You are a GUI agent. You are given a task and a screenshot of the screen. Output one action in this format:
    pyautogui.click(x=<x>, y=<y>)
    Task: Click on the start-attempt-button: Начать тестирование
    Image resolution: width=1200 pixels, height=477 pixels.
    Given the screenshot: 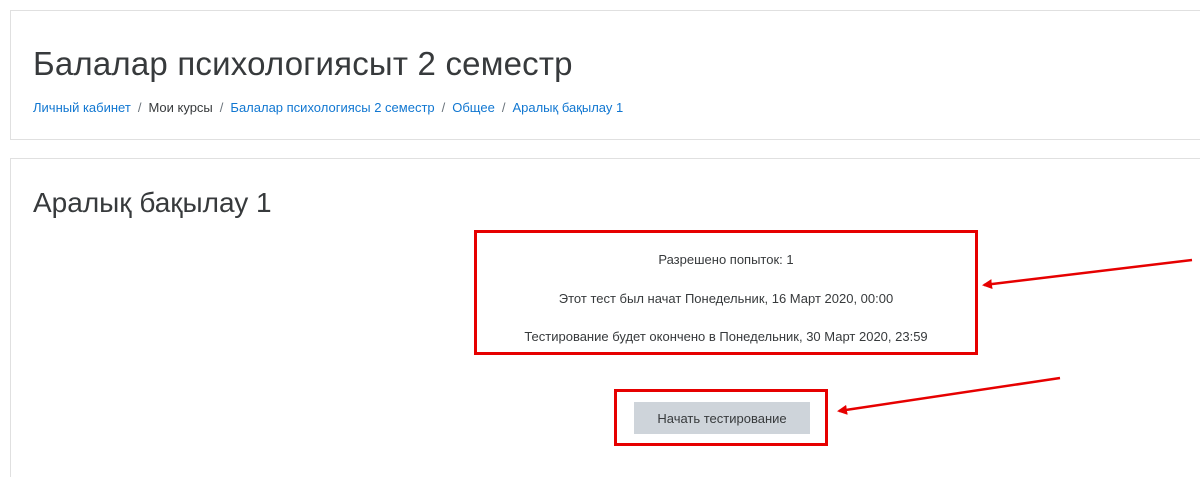 What is the action you would take?
    pyautogui.click(x=722, y=418)
    